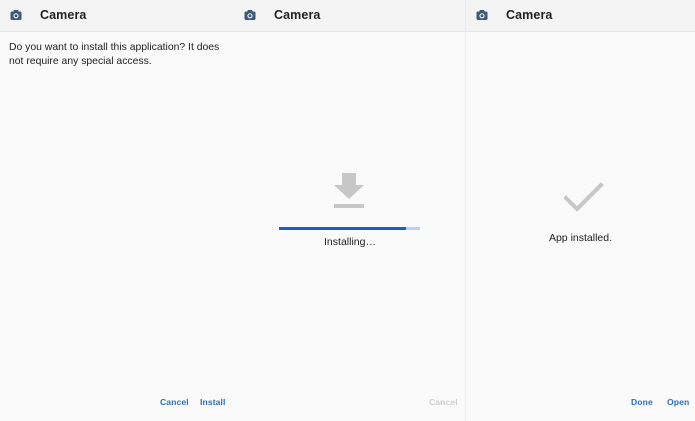  What do you see at coordinates (583, 198) in the screenshot?
I see `checkmark-icon` at bounding box center [583, 198].